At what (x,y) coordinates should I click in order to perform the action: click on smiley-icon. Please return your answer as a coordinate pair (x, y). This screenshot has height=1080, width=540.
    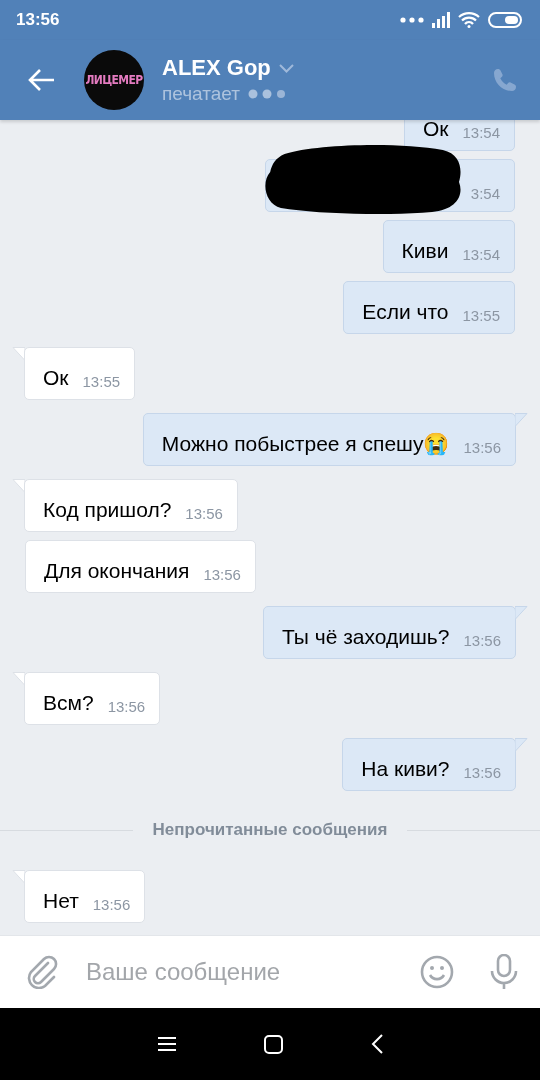
    Looking at the image, I should click on (437, 972).